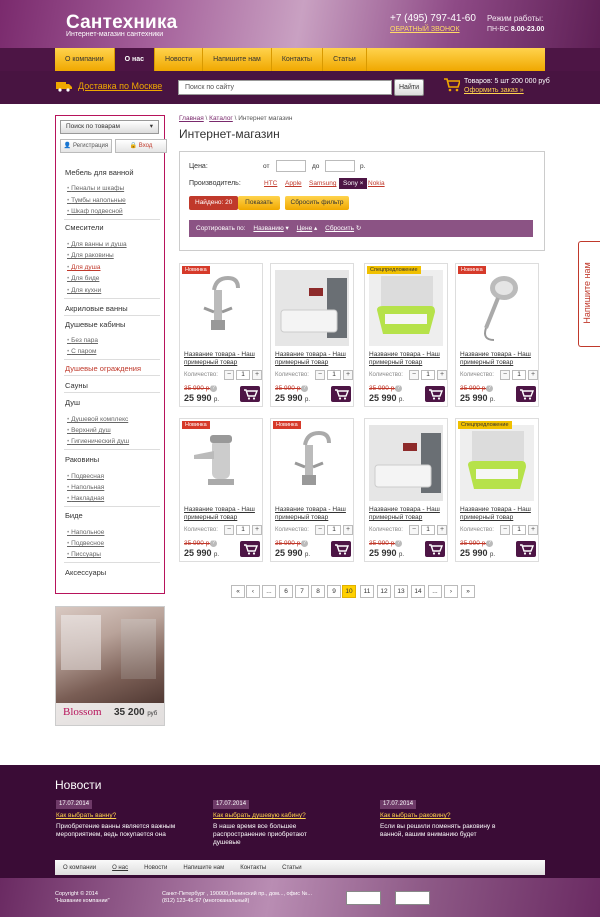  What do you see at coordinates (112, 459) in the screenshot?
I see `category-sinks: Раковины` at bounding box center [112, 459].